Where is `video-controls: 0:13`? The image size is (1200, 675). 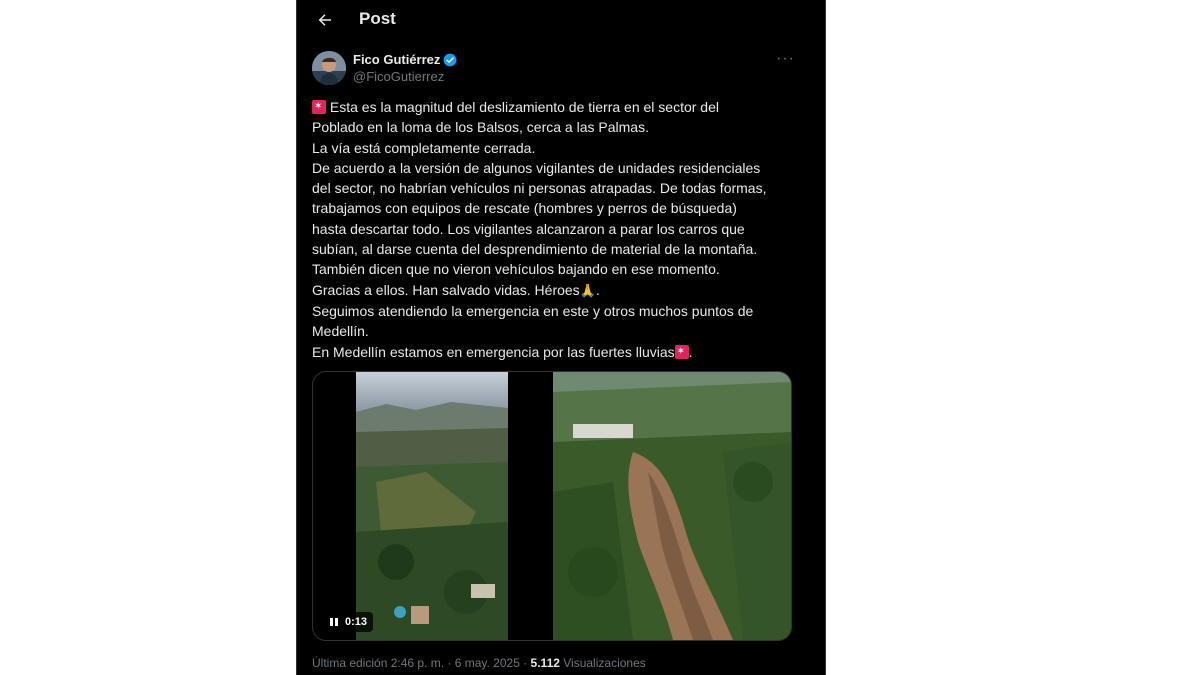 video-controls: 0:13 is located at coordinates (348, 622).